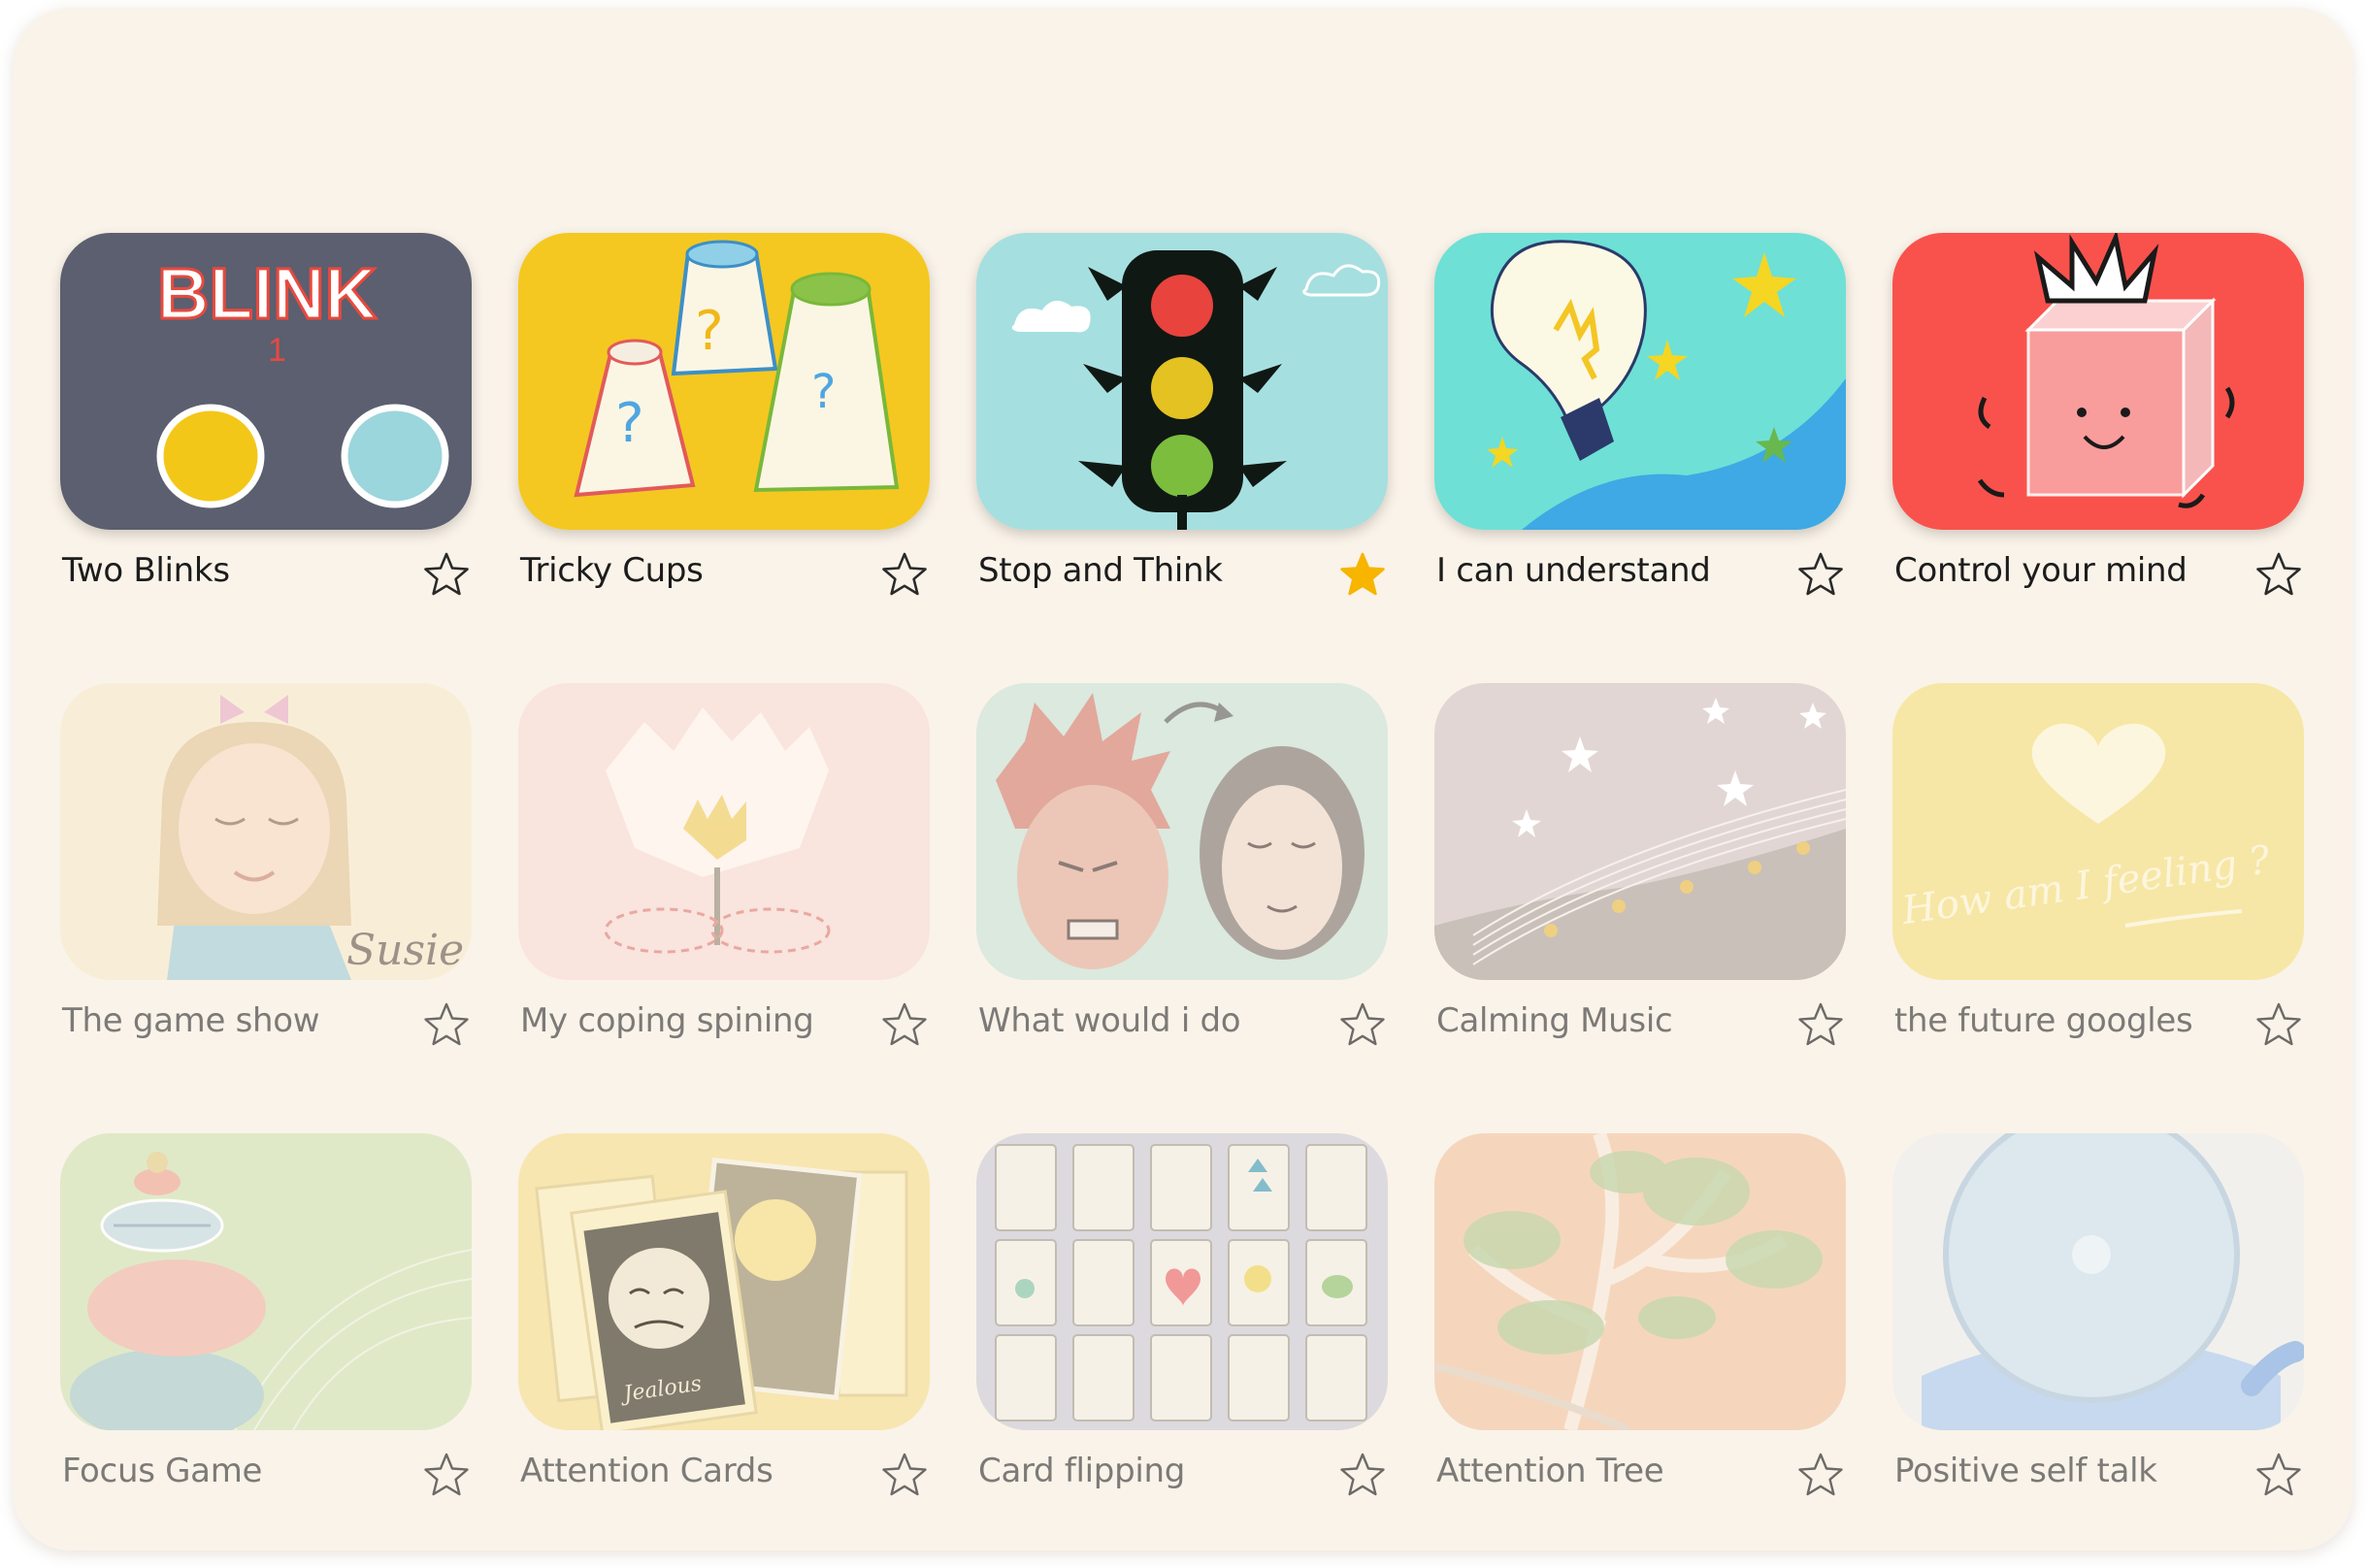 The image size is (2368, 1568). What do you see at coordinates (1082, 1471) in the screenshot?
I see `activity-title: Card flipping` at bounding box center [1082, 1471].